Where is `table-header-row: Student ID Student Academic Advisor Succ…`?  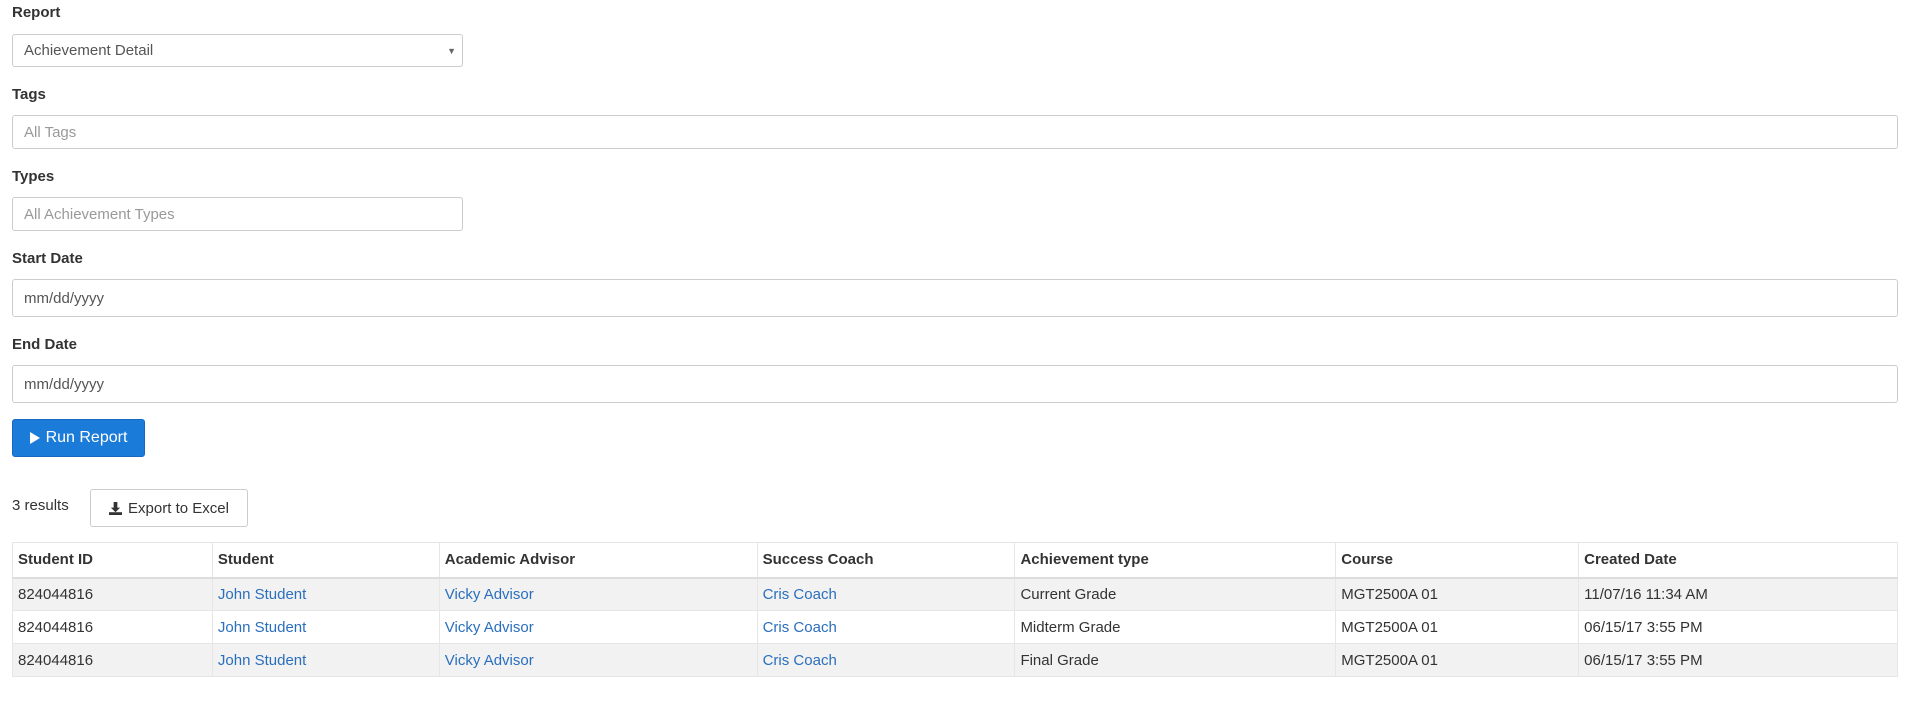
table-header-row: Student ID Student Academic Advisor Succ… is located at coordinates (955, 560).